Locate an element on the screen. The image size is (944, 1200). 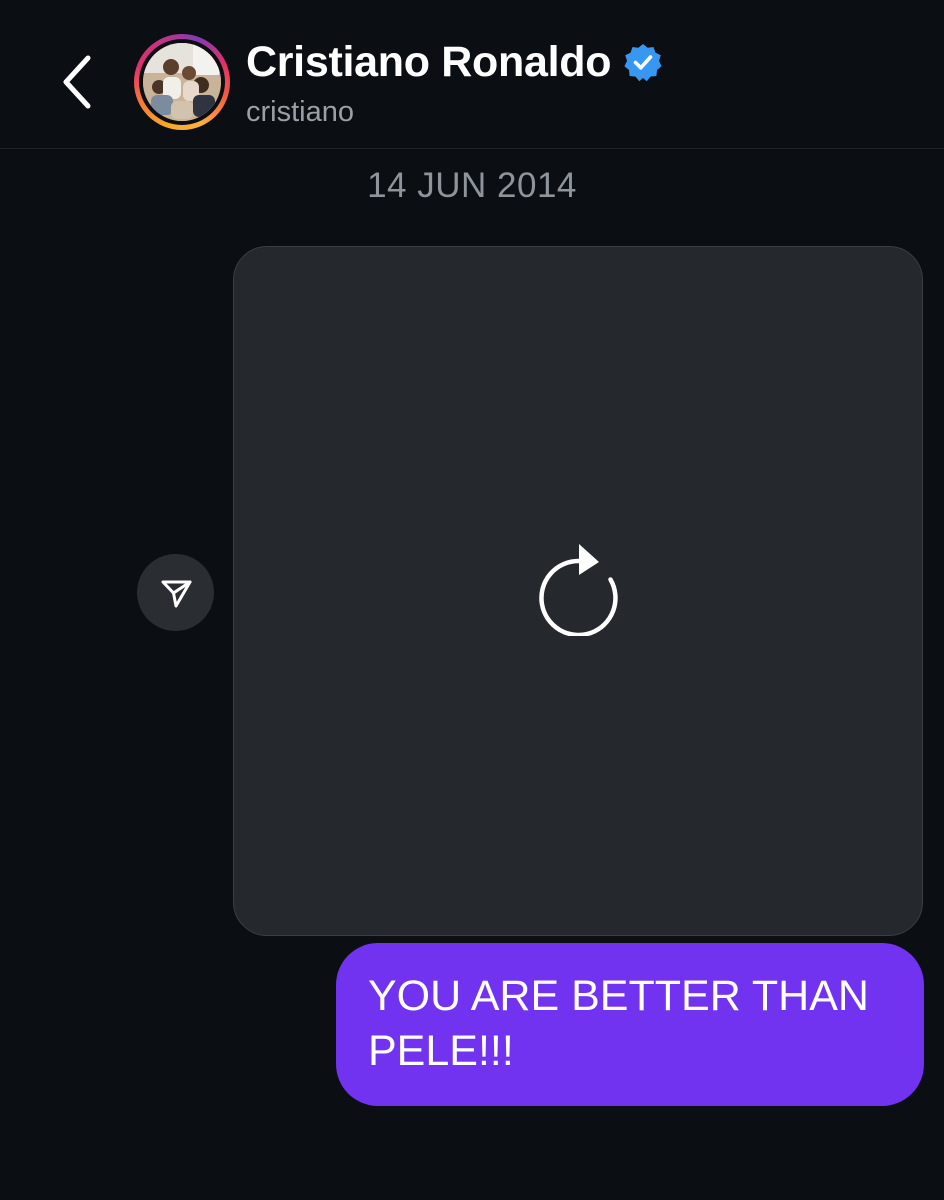
chevron-left-icon is located at coordinates (77, 82).